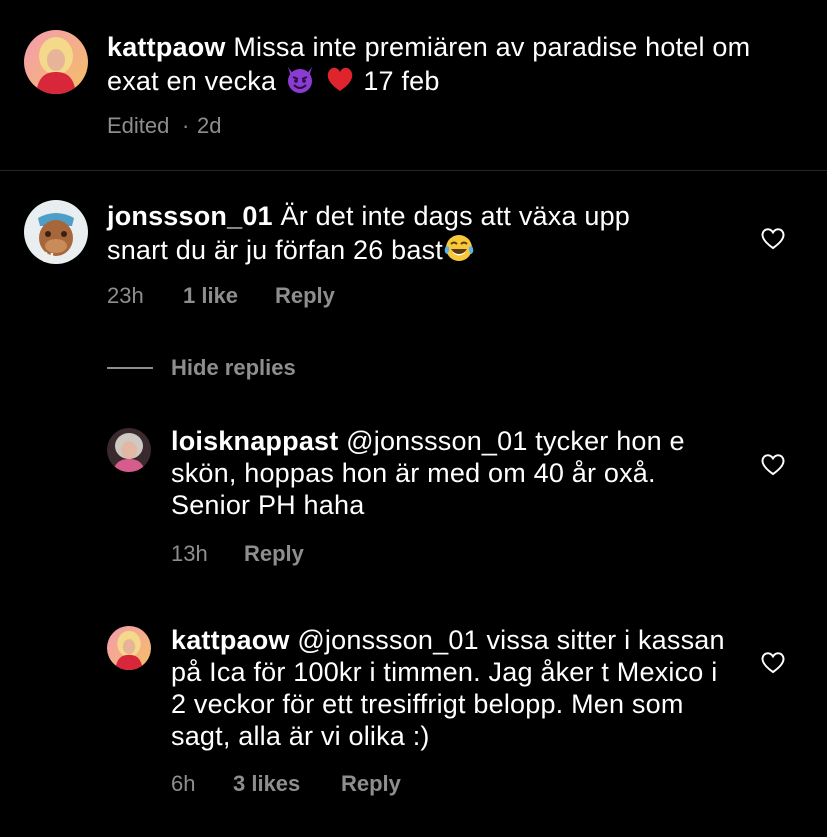 The width and height of the screenshot is (827, 837). What do you see at coordinates (183, 783) in the screenshot?
I see `reply-time: 6h` at bounding box center [183, 783].